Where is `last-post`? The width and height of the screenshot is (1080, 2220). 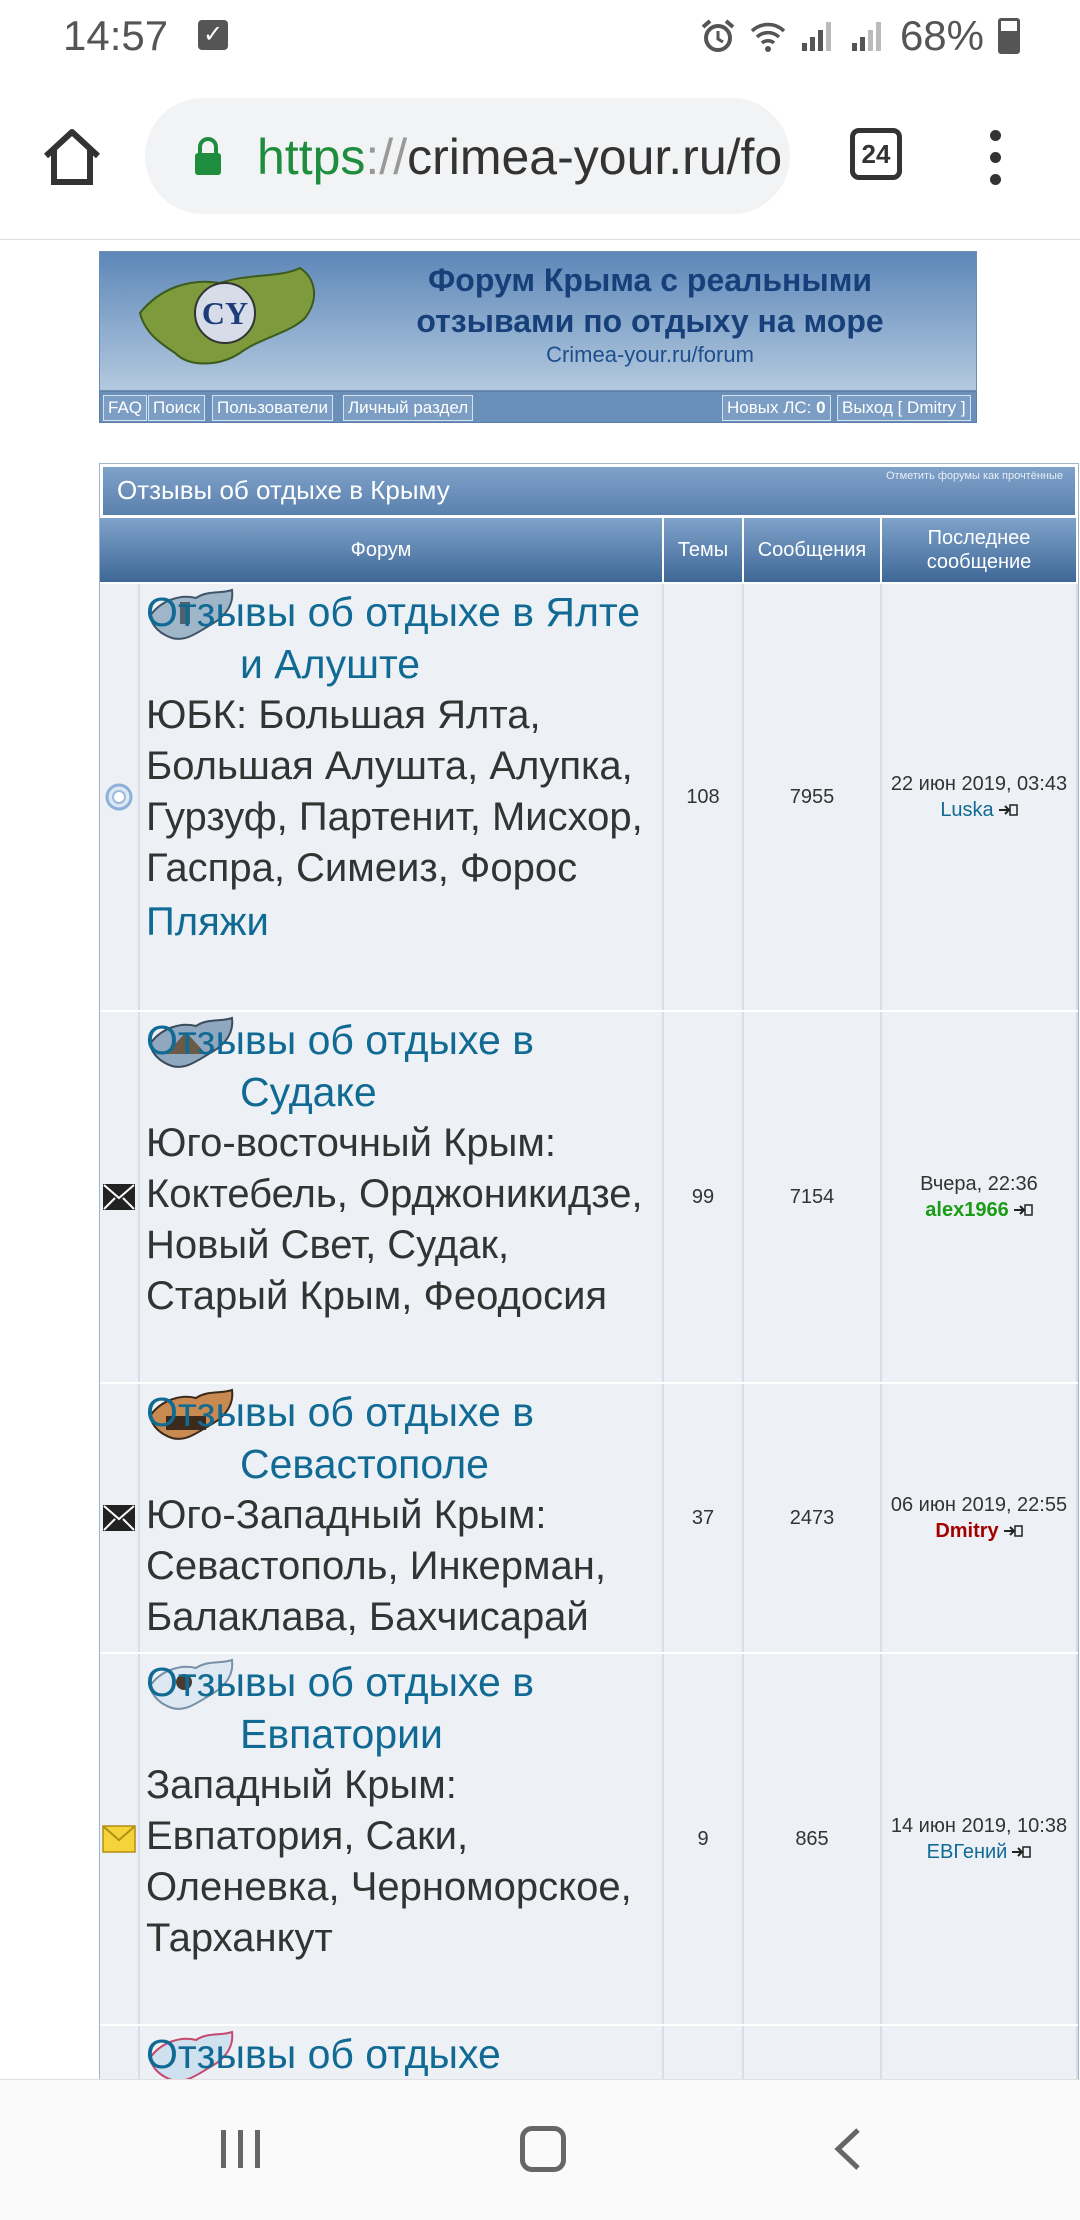
last-post is located at coordinates (980, 2052).